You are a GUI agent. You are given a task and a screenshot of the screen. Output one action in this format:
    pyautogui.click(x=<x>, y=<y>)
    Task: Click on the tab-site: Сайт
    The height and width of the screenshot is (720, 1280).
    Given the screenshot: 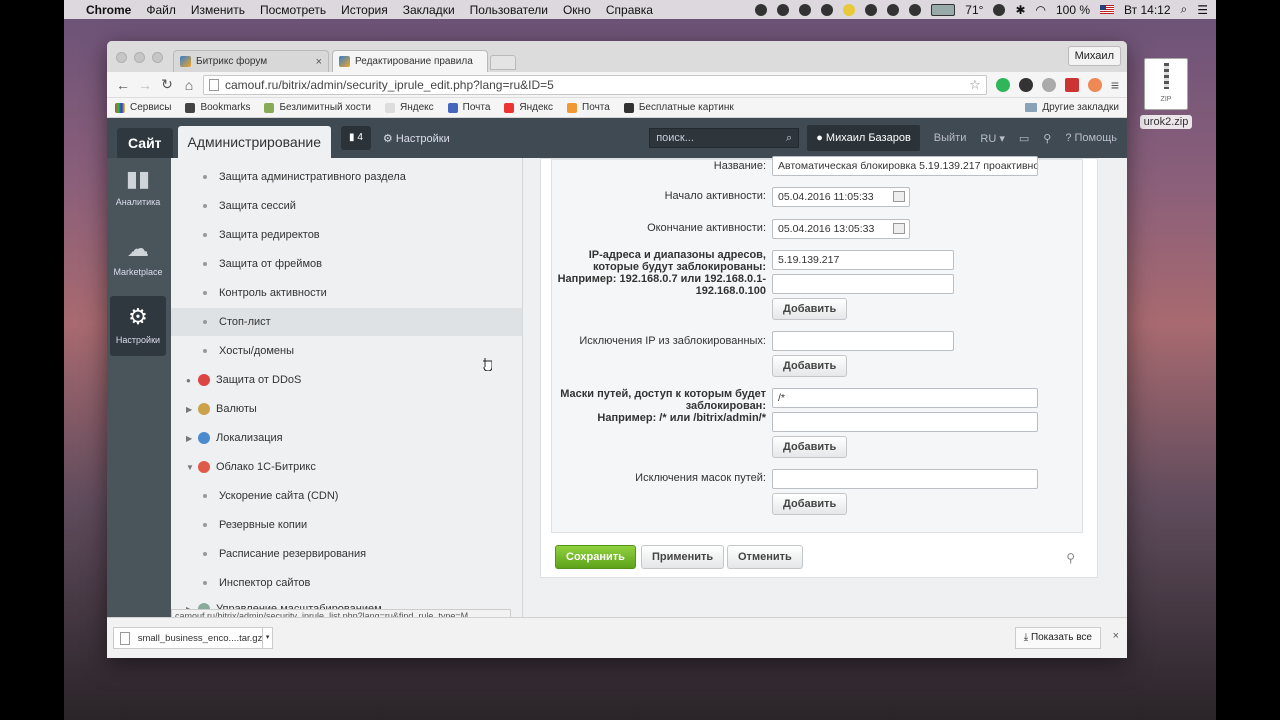 What is the action you would take?
    pyautogui.click(x=145, y=143)
    